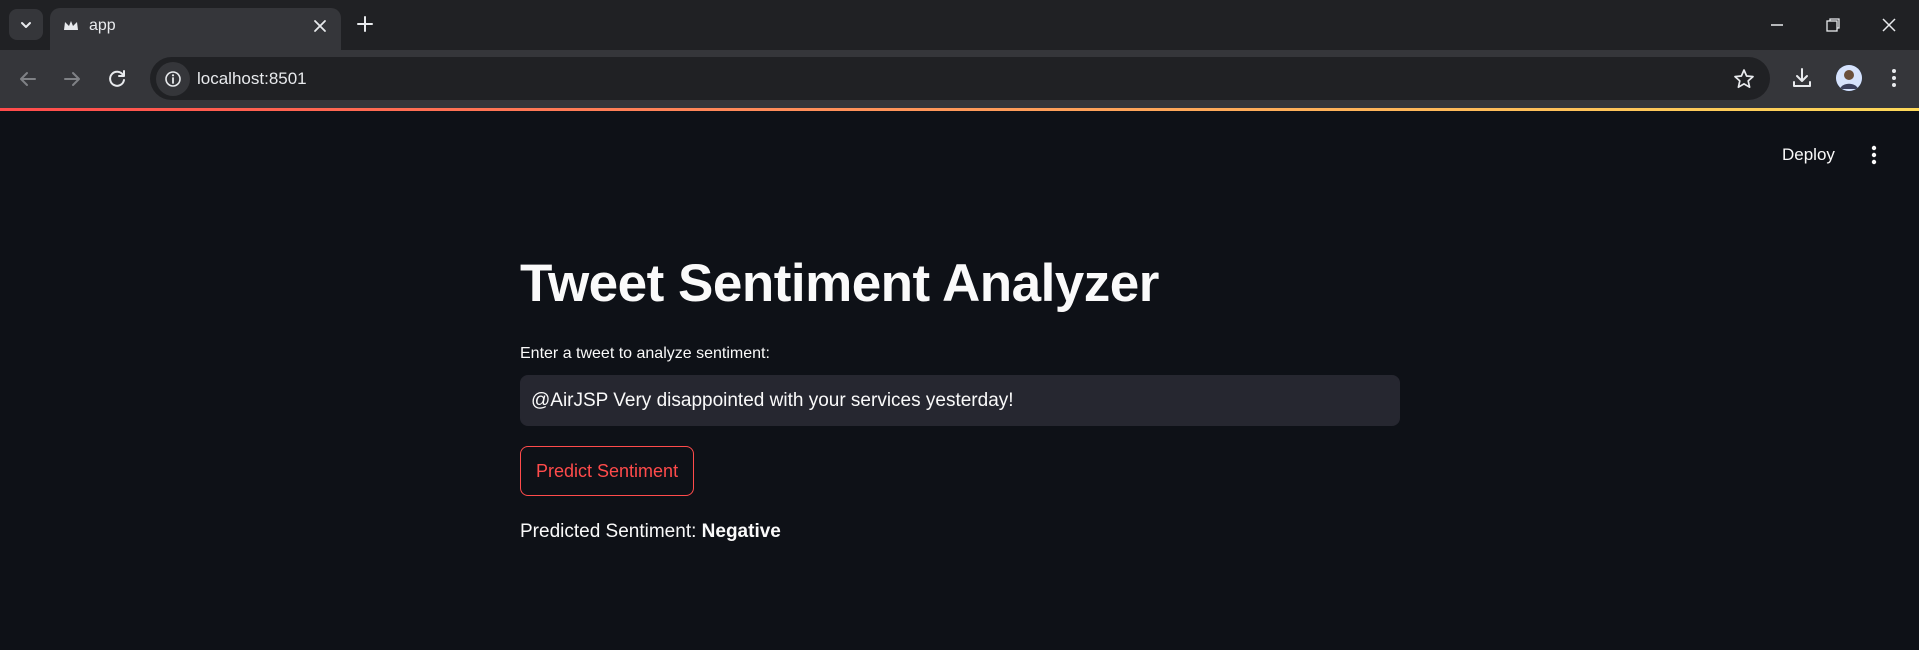 The image size is (1919, 650). I want to click on prediction-value: Negative, so click(741, 531).